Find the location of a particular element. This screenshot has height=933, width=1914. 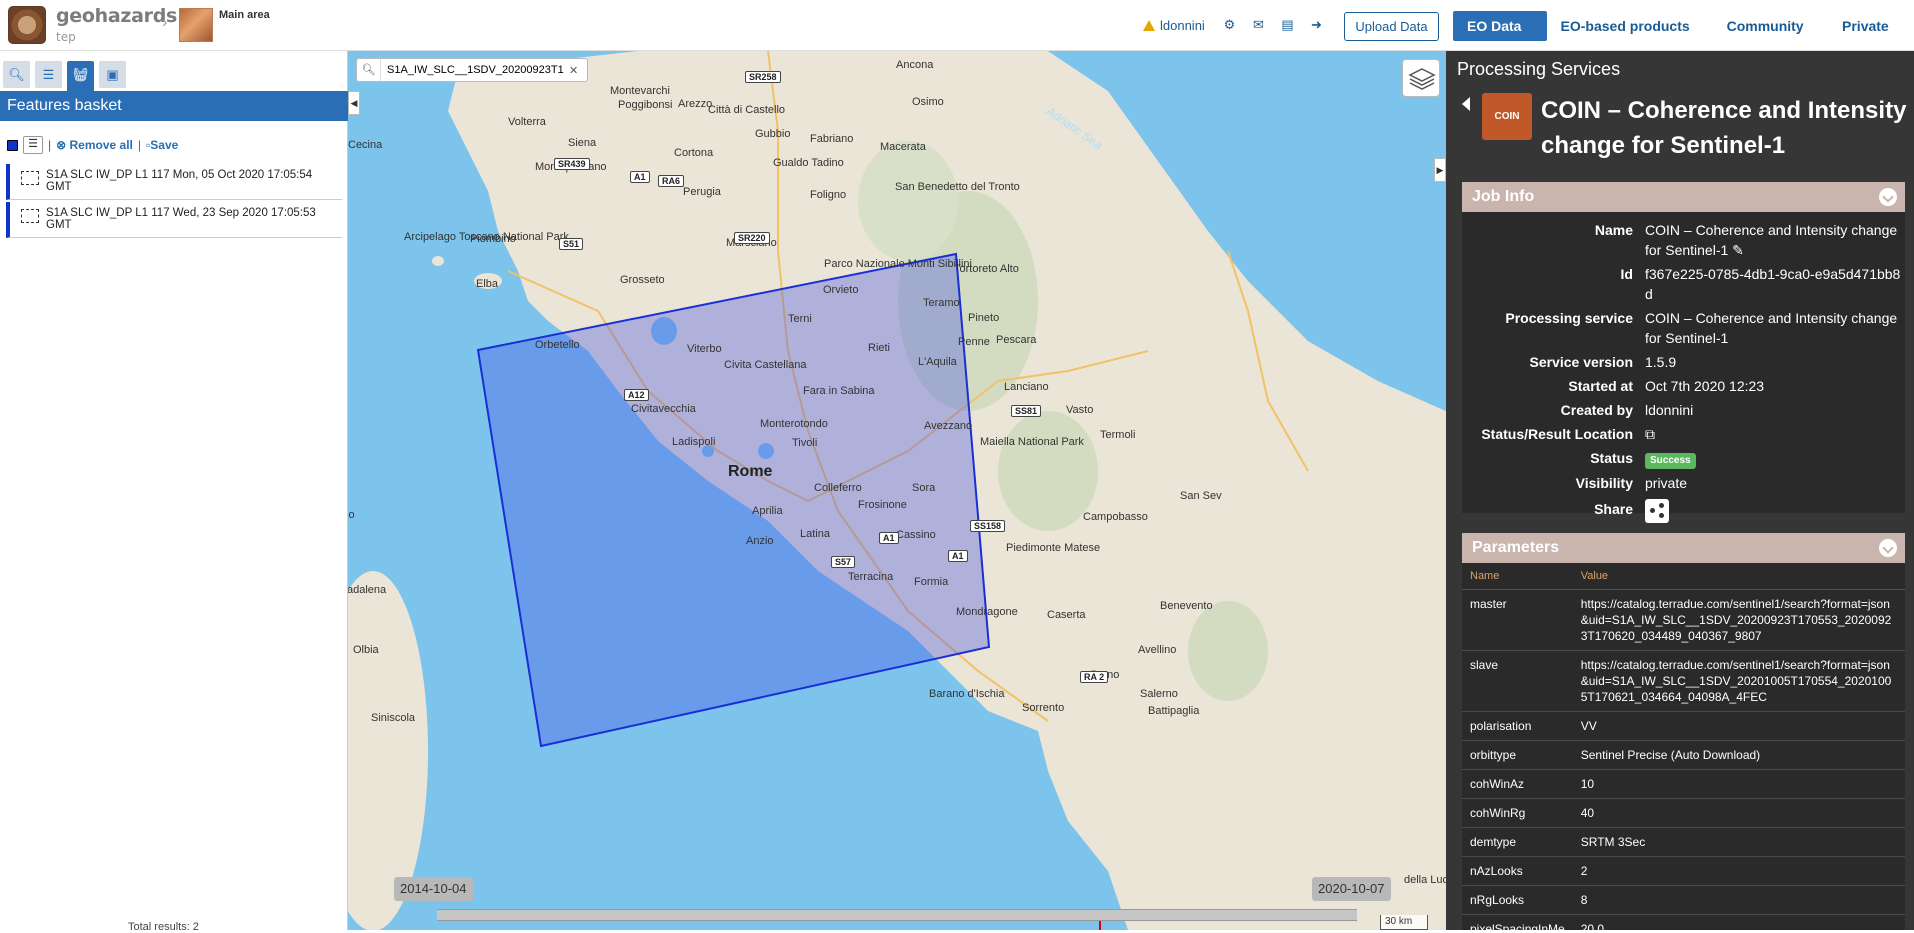

archive-tab: ▣ is located at coordinates (112, 74).